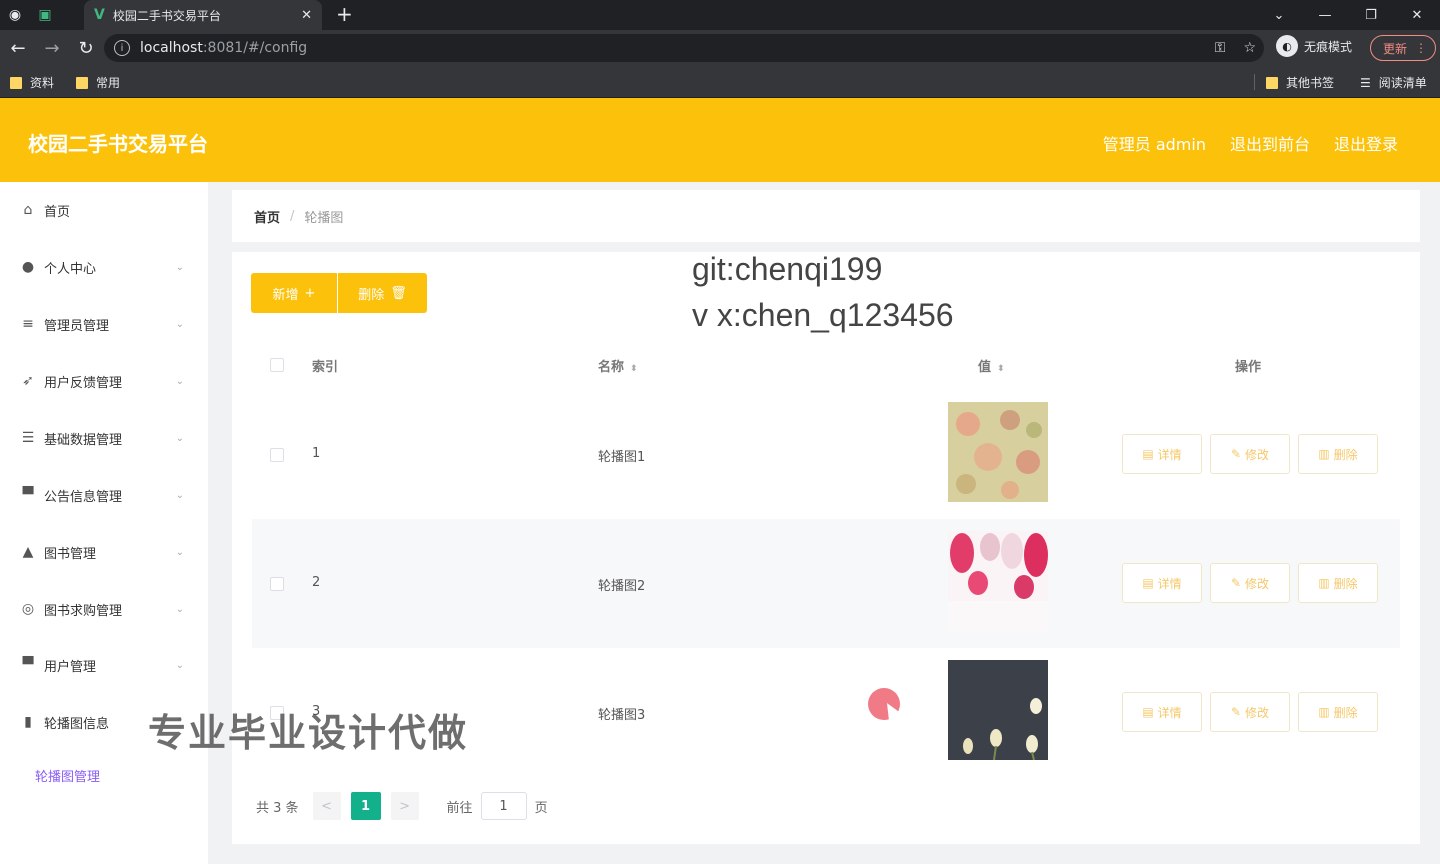 The height and width of the screenshot is (864, 1440). Describe the element at coordinates (316, 582) in the screenshot. I see `row-index: 2` at that location.